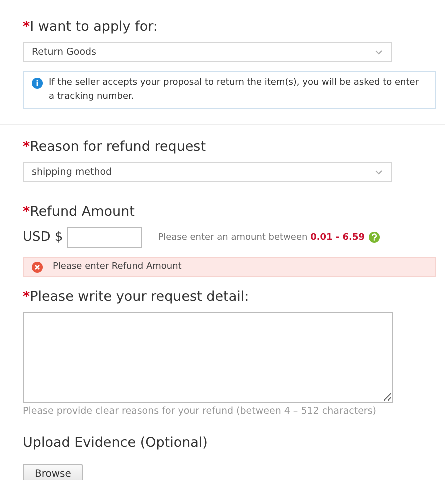 This screenshot has height=480, width=445. I want to click on detail-hint: Please provide clear reasons for your refund (between 4 – 512 characters), so click(200, 411).